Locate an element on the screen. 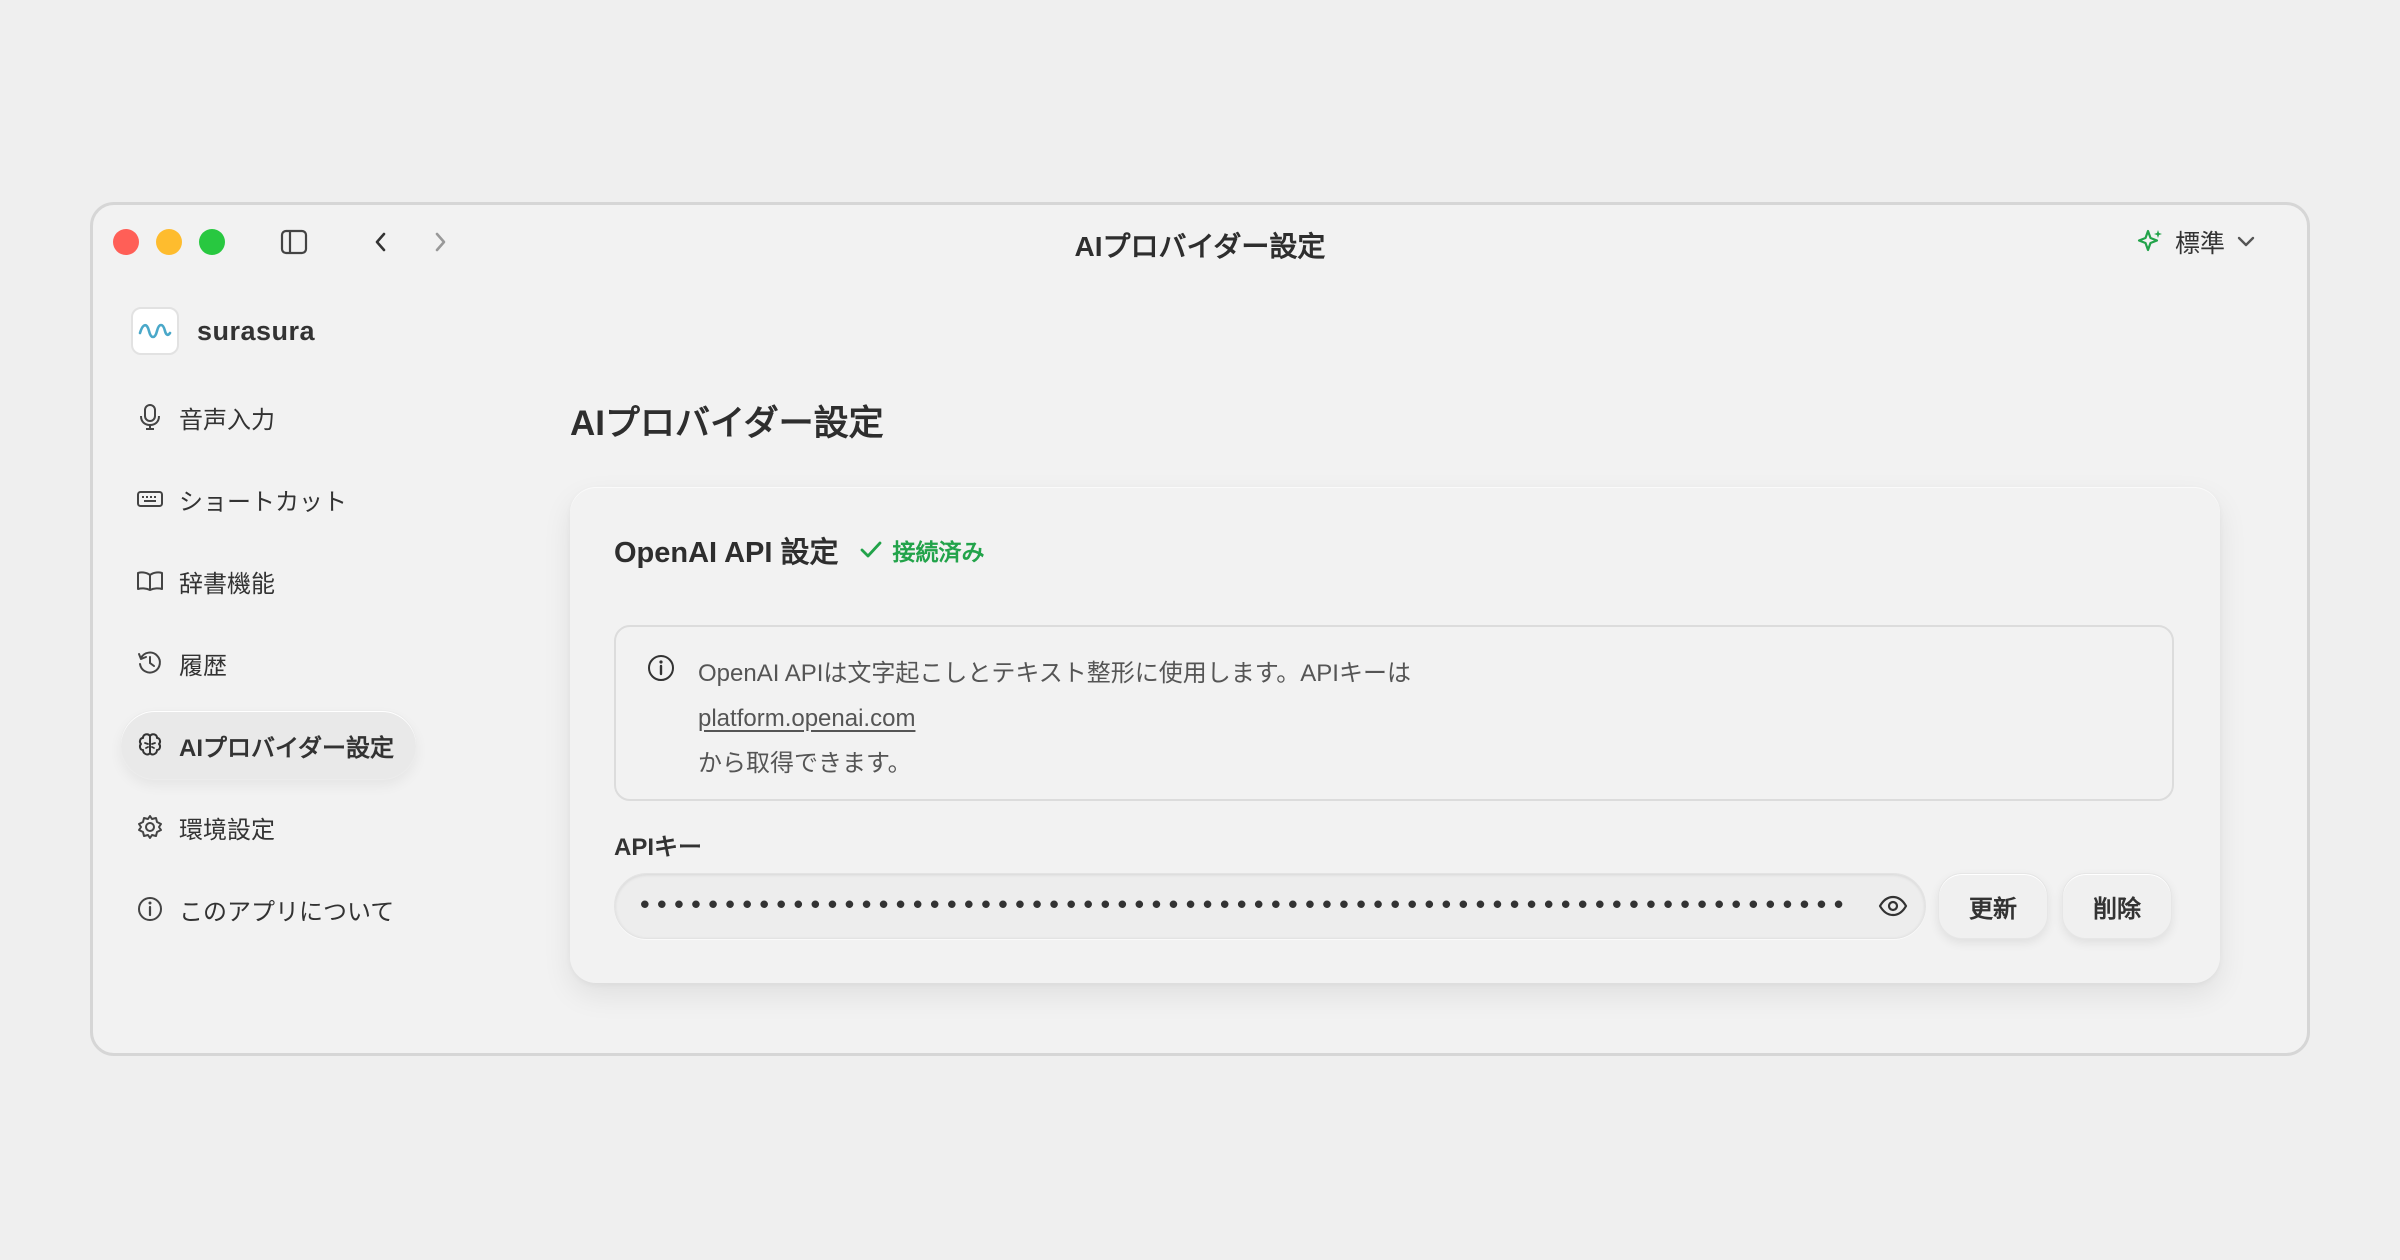 This screenshot has width=2400, height=1260. delete-button: 削除 is located at coordinates (2117, 906).